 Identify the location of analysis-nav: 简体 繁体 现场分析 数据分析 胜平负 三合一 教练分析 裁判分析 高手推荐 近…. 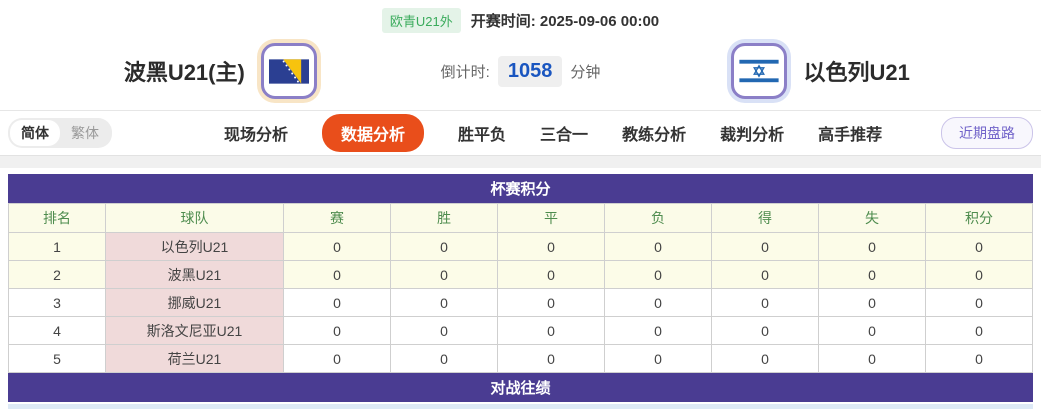
(520, 132).